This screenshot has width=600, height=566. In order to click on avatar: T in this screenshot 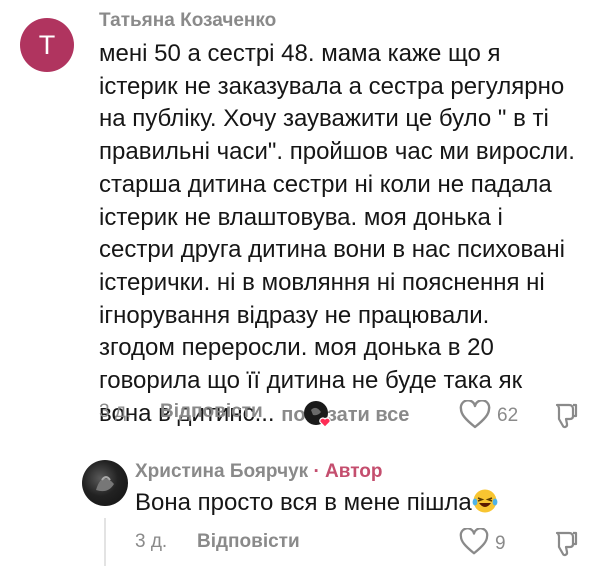, I will do `click(47, 45)`.